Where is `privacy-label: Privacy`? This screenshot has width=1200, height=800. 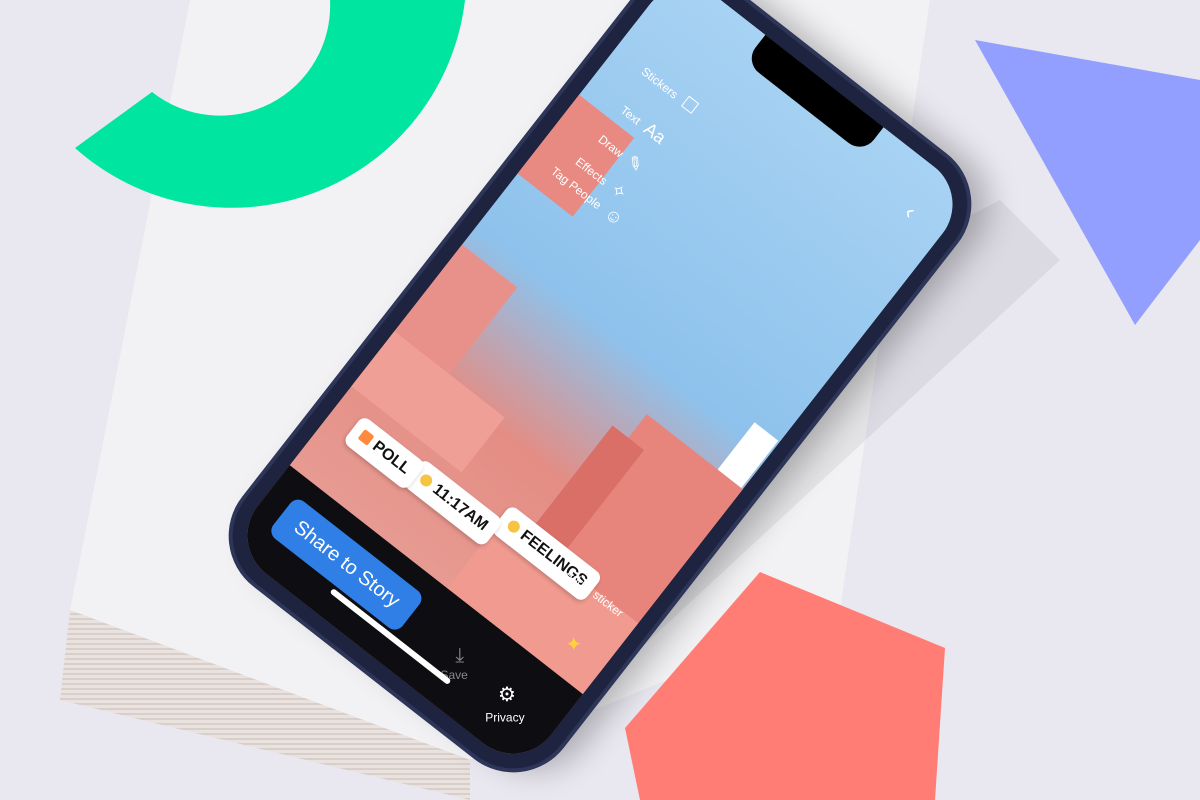
privacy-label: Privacy is located at coordinates (504, 717).